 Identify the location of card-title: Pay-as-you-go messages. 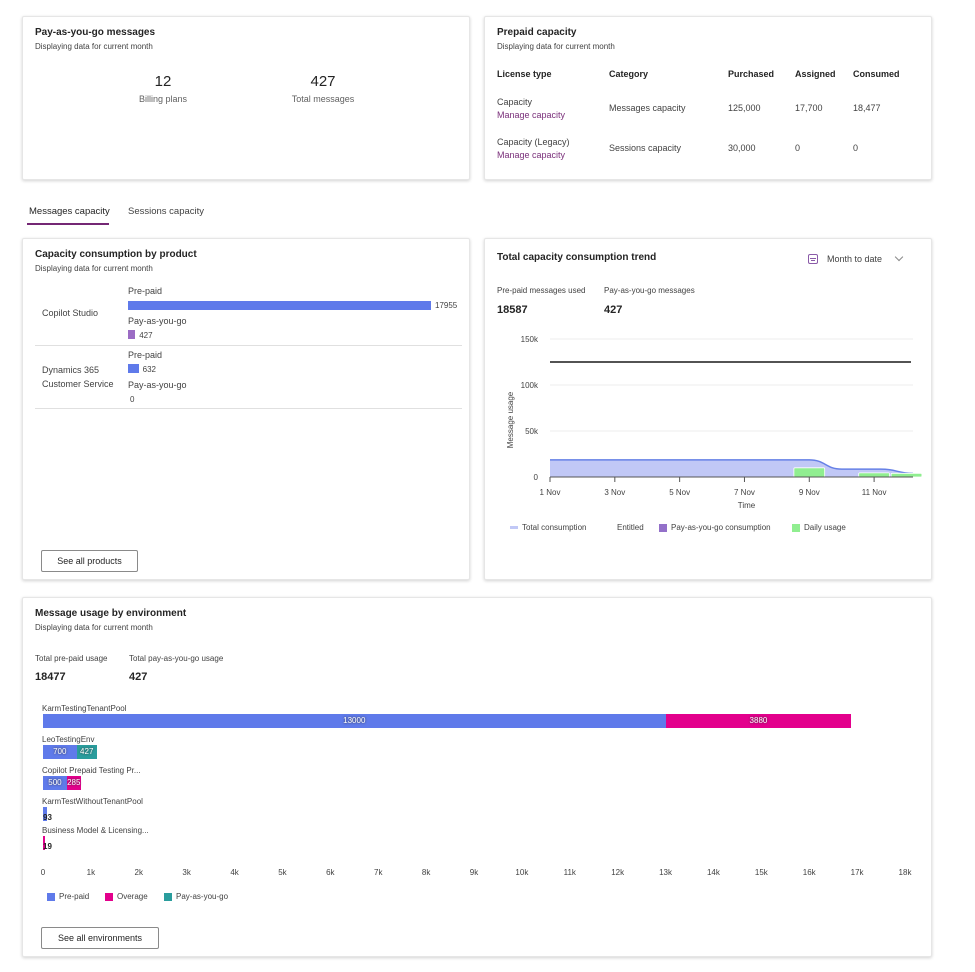
(95, 32).